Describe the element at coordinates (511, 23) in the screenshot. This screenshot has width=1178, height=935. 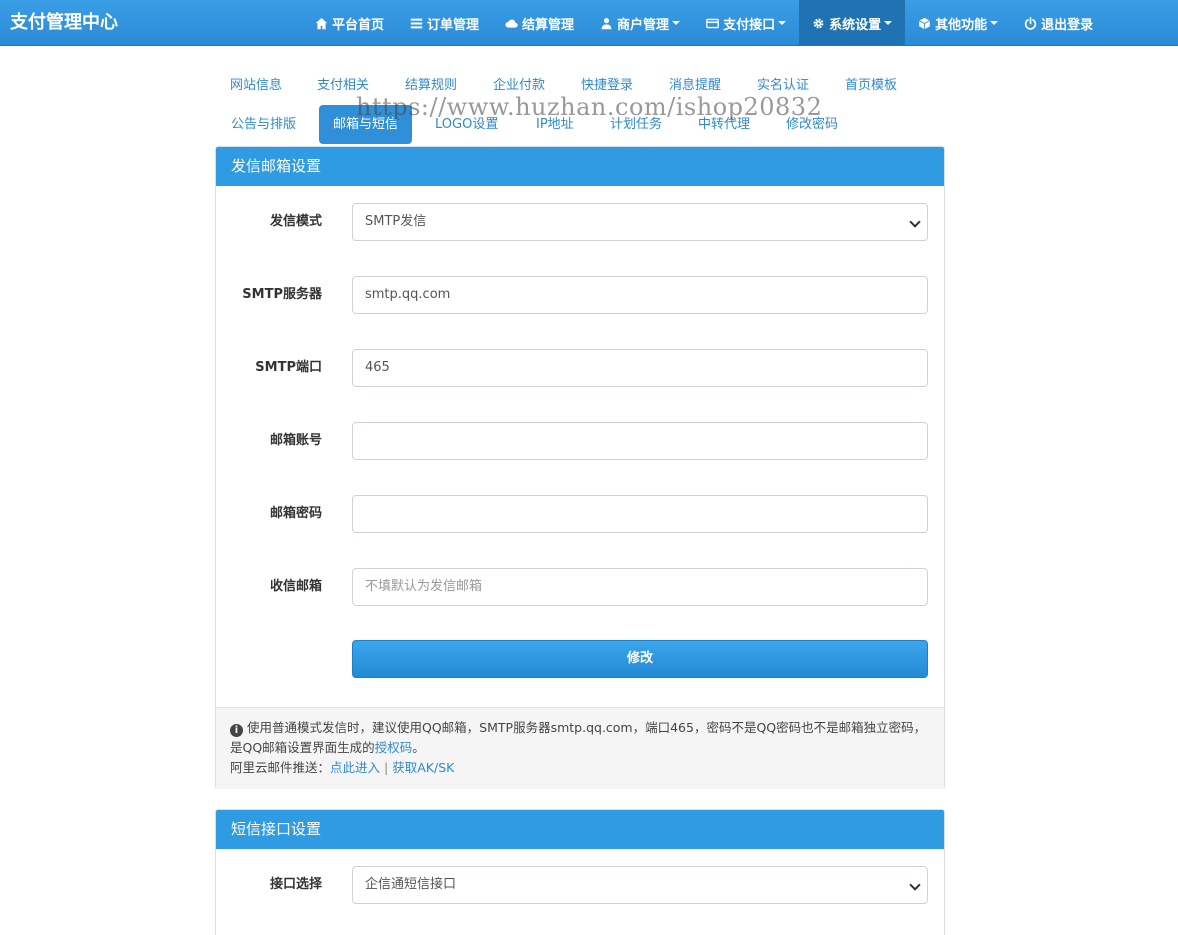
I see `cloud-icon` at that location.